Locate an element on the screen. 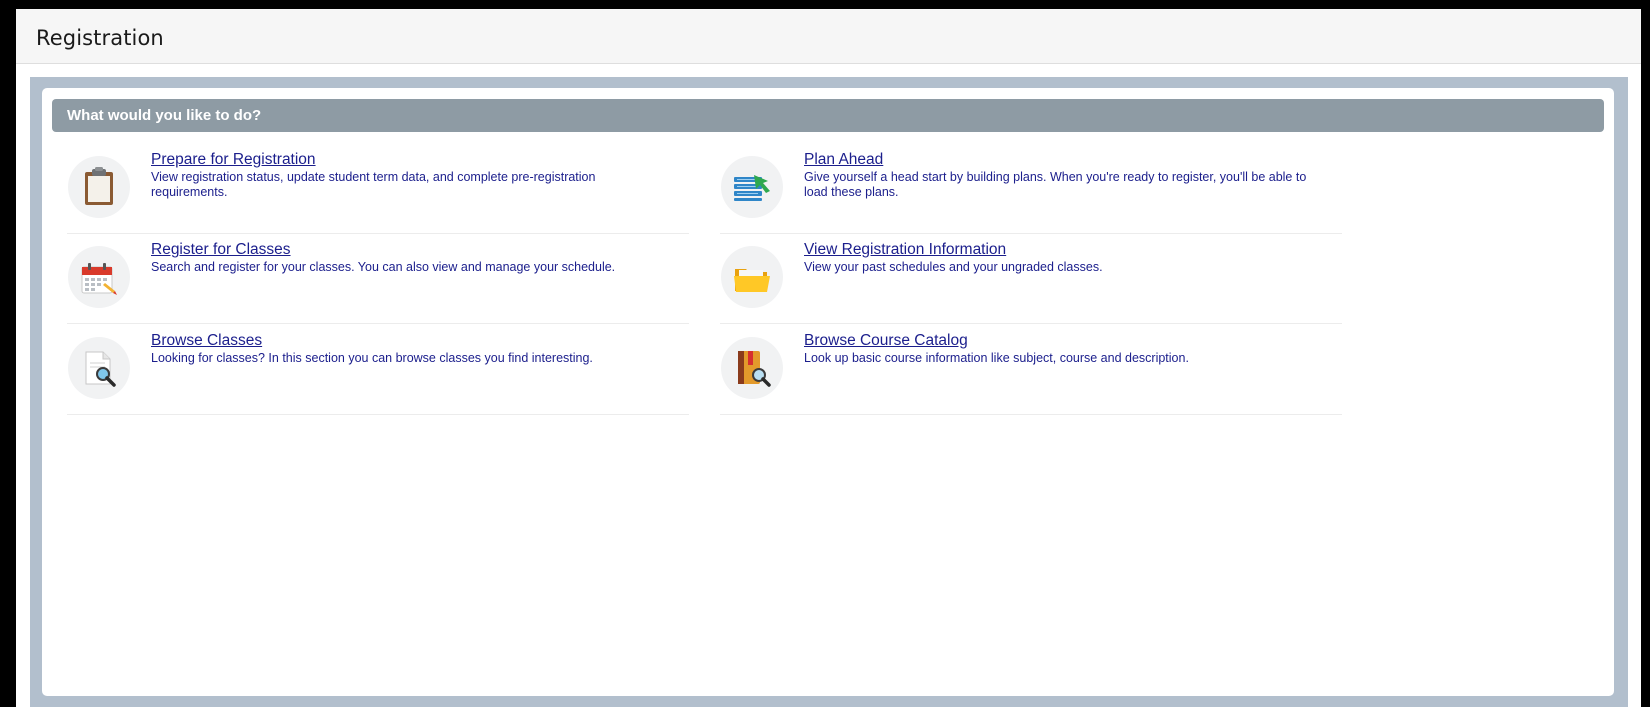 Image resolution: width=1650 pixels, height=707 pixels. register-for-classes-link: Register for Classes is located at coordinates (221, 250).